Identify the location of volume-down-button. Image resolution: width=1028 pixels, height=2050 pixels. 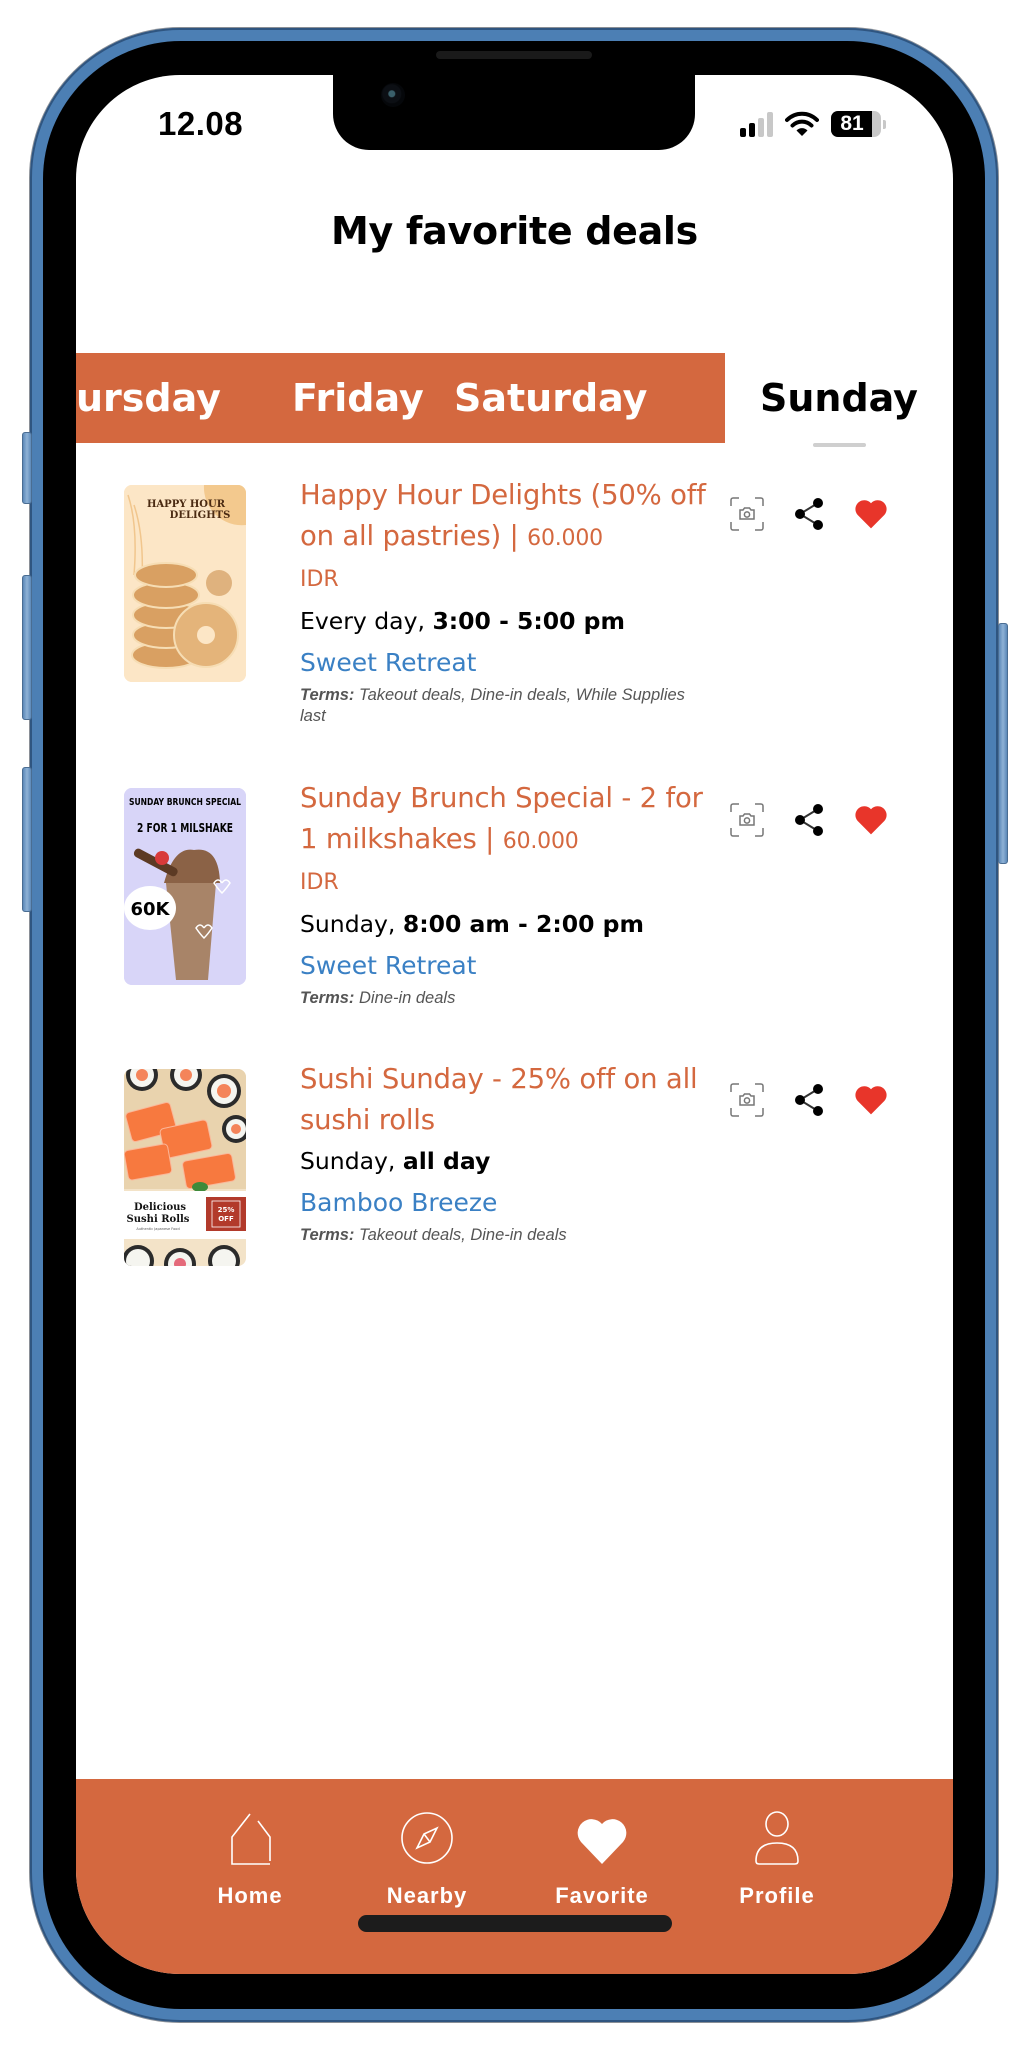
(27, 839).